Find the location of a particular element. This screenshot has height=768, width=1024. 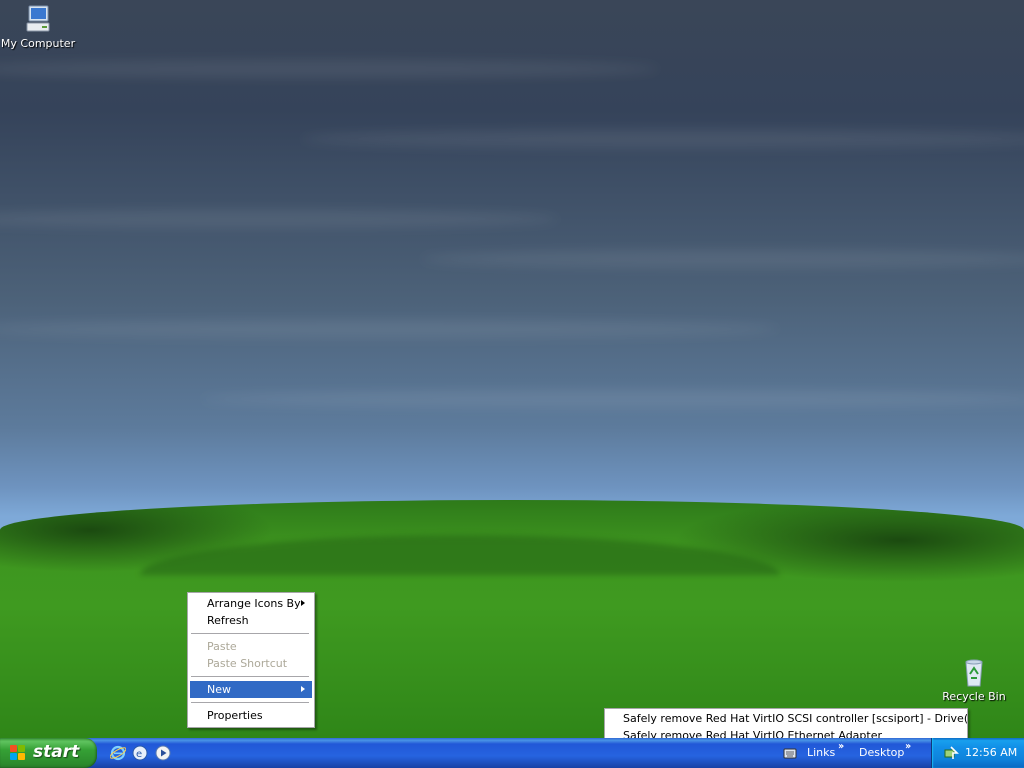

taskbar: start e Links ›› Desktop ›› 12:56 AM is located at coordinates (512, 753).